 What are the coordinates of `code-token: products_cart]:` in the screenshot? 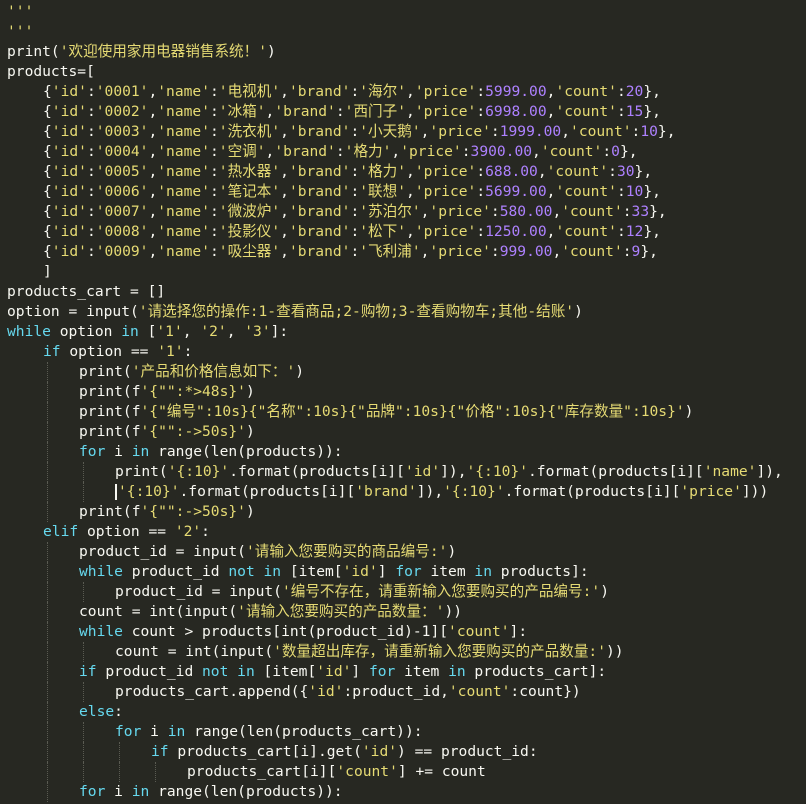 It's located at (536, 671).